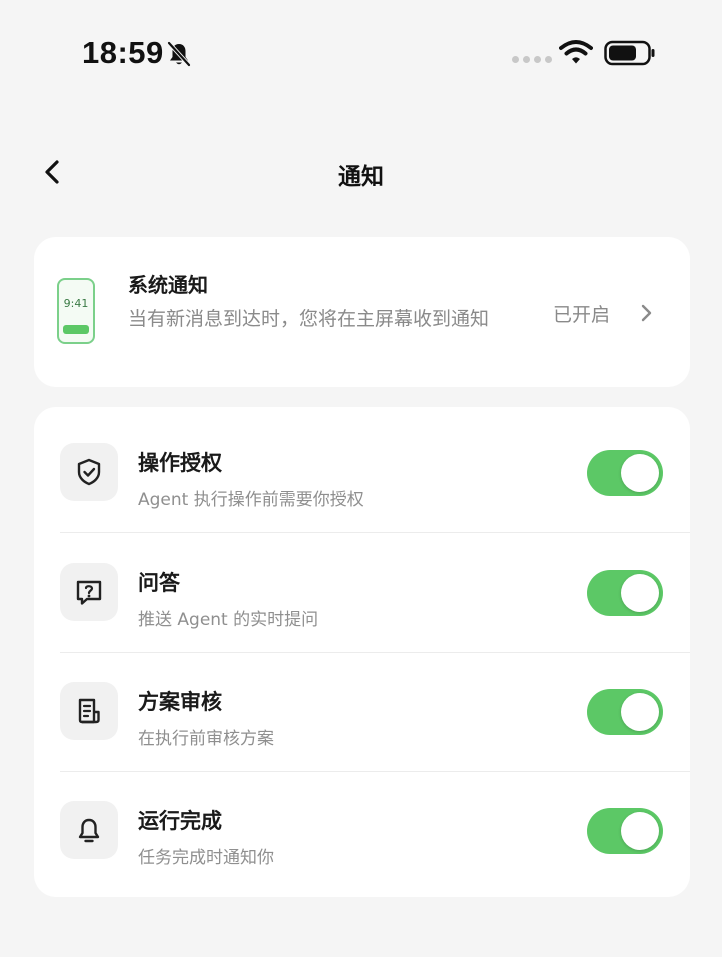  Describe the element at coordinates (646, 313) in the screenshot. I see `chevron-right-icon` at that location.